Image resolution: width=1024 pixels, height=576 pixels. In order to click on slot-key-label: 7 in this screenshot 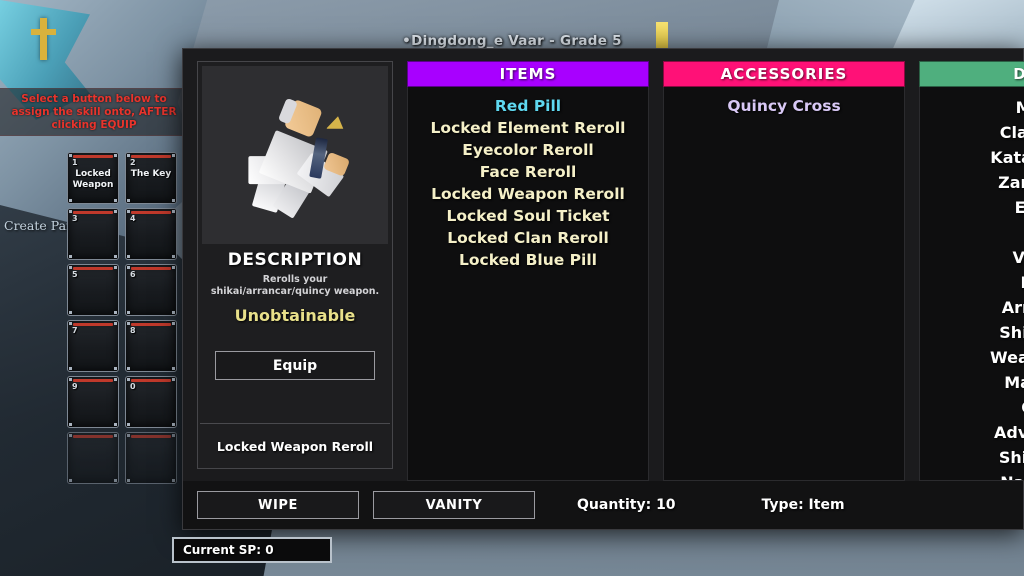, I will do `click(75, 330)`.